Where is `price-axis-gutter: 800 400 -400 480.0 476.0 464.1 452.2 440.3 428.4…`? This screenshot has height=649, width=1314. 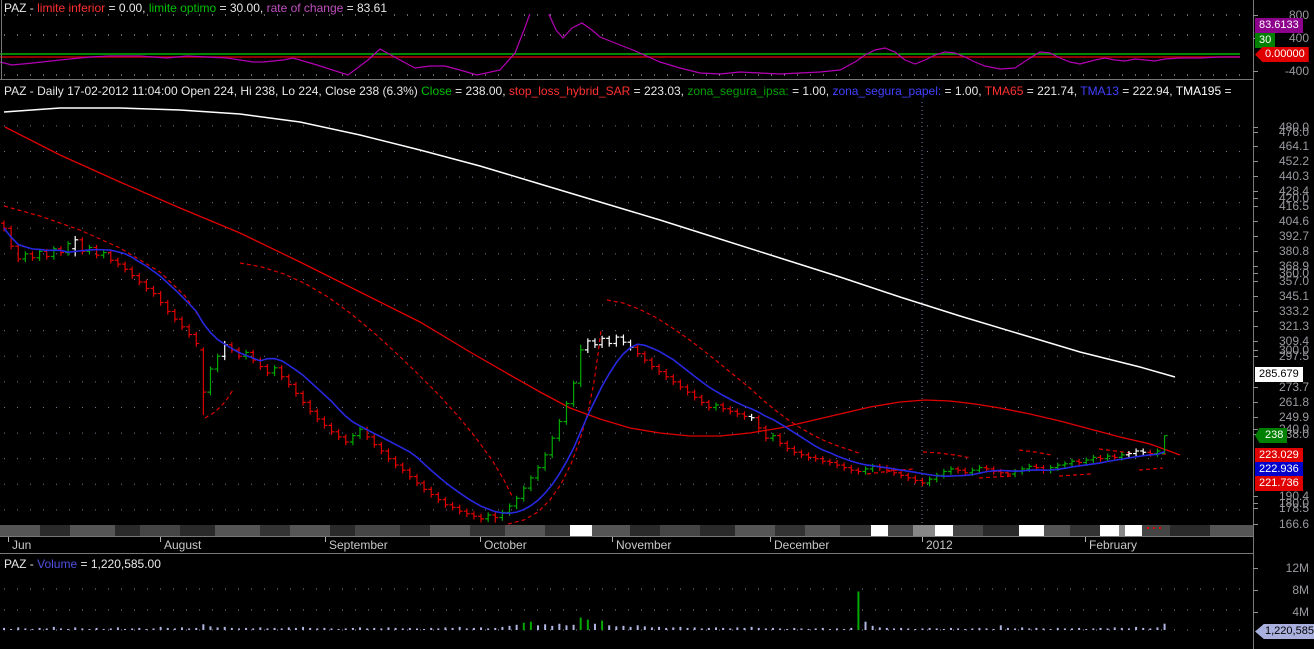
price-axis-gutter: 800 400 -400 480.0 476.0 464.1 452.2 440.3 428.4… is located at coordinates (1283, 324).